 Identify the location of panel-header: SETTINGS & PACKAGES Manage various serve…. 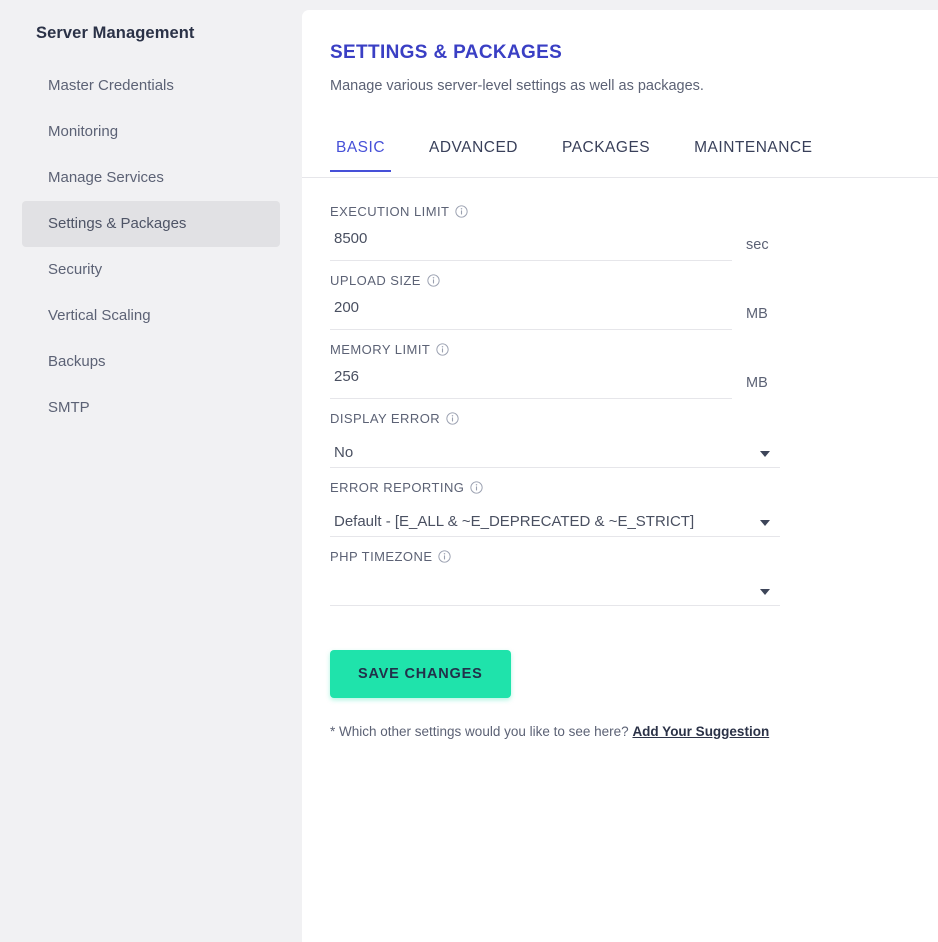
(620, 52).